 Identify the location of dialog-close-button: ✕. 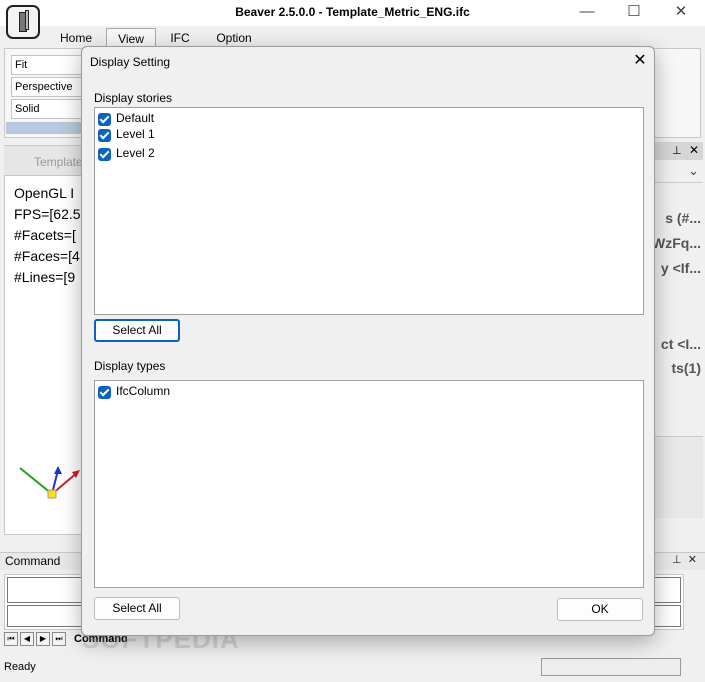
(640, 61).